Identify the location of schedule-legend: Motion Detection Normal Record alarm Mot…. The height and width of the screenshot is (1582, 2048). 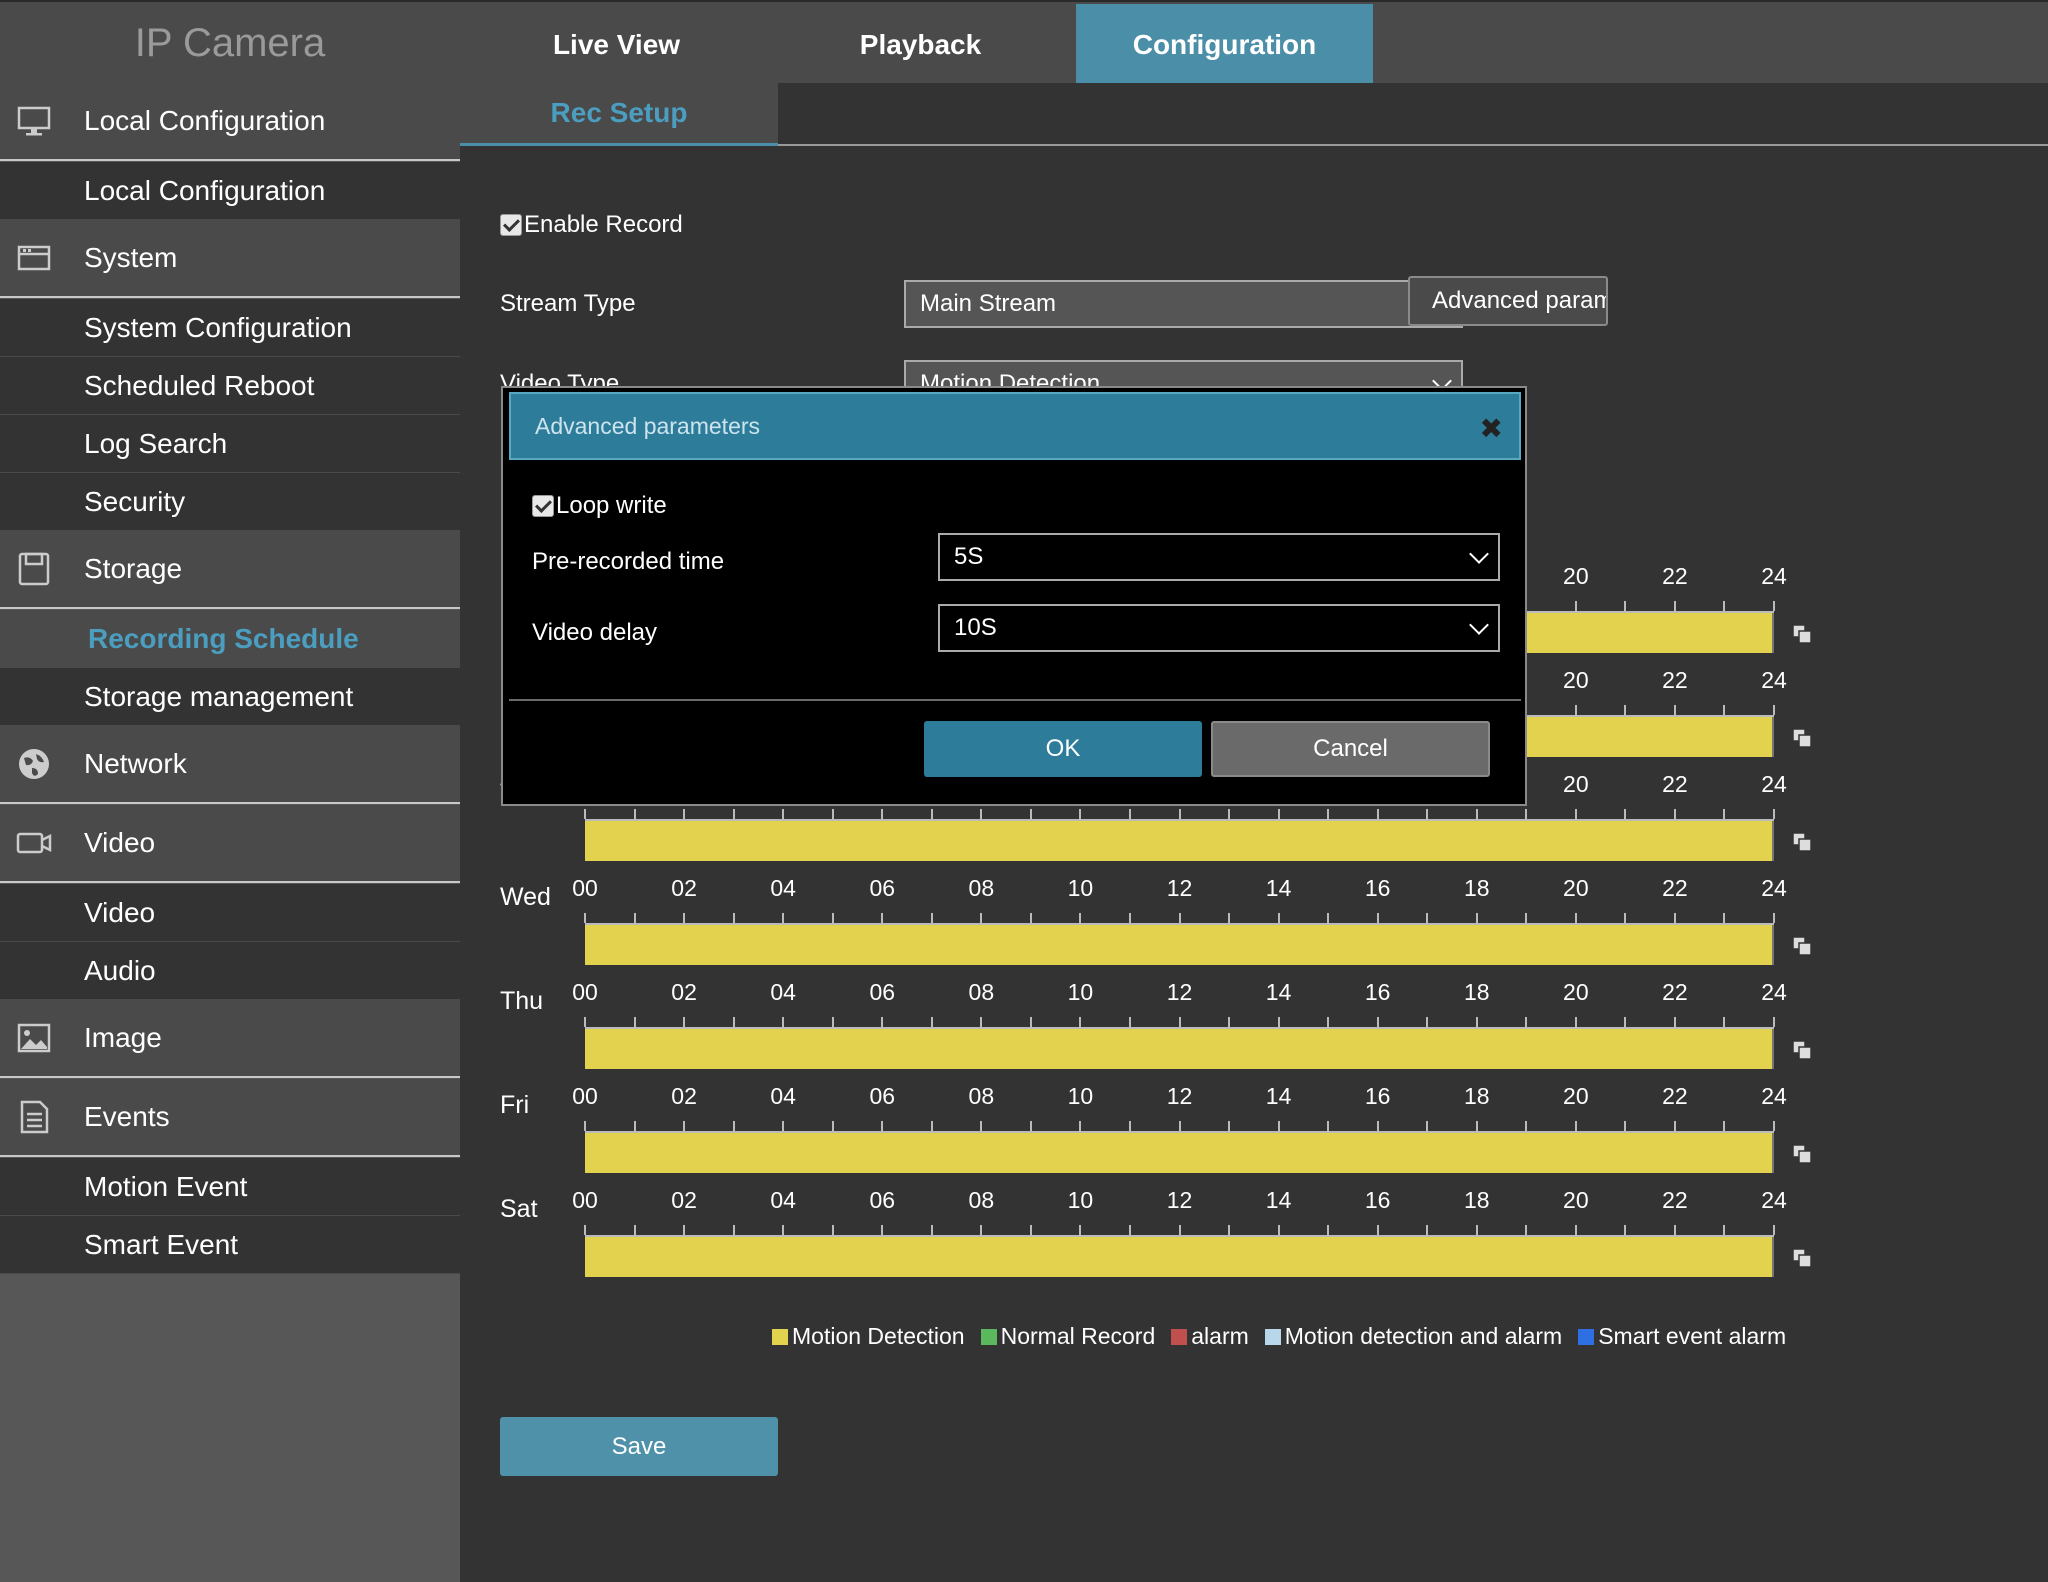
(1279, 1336).